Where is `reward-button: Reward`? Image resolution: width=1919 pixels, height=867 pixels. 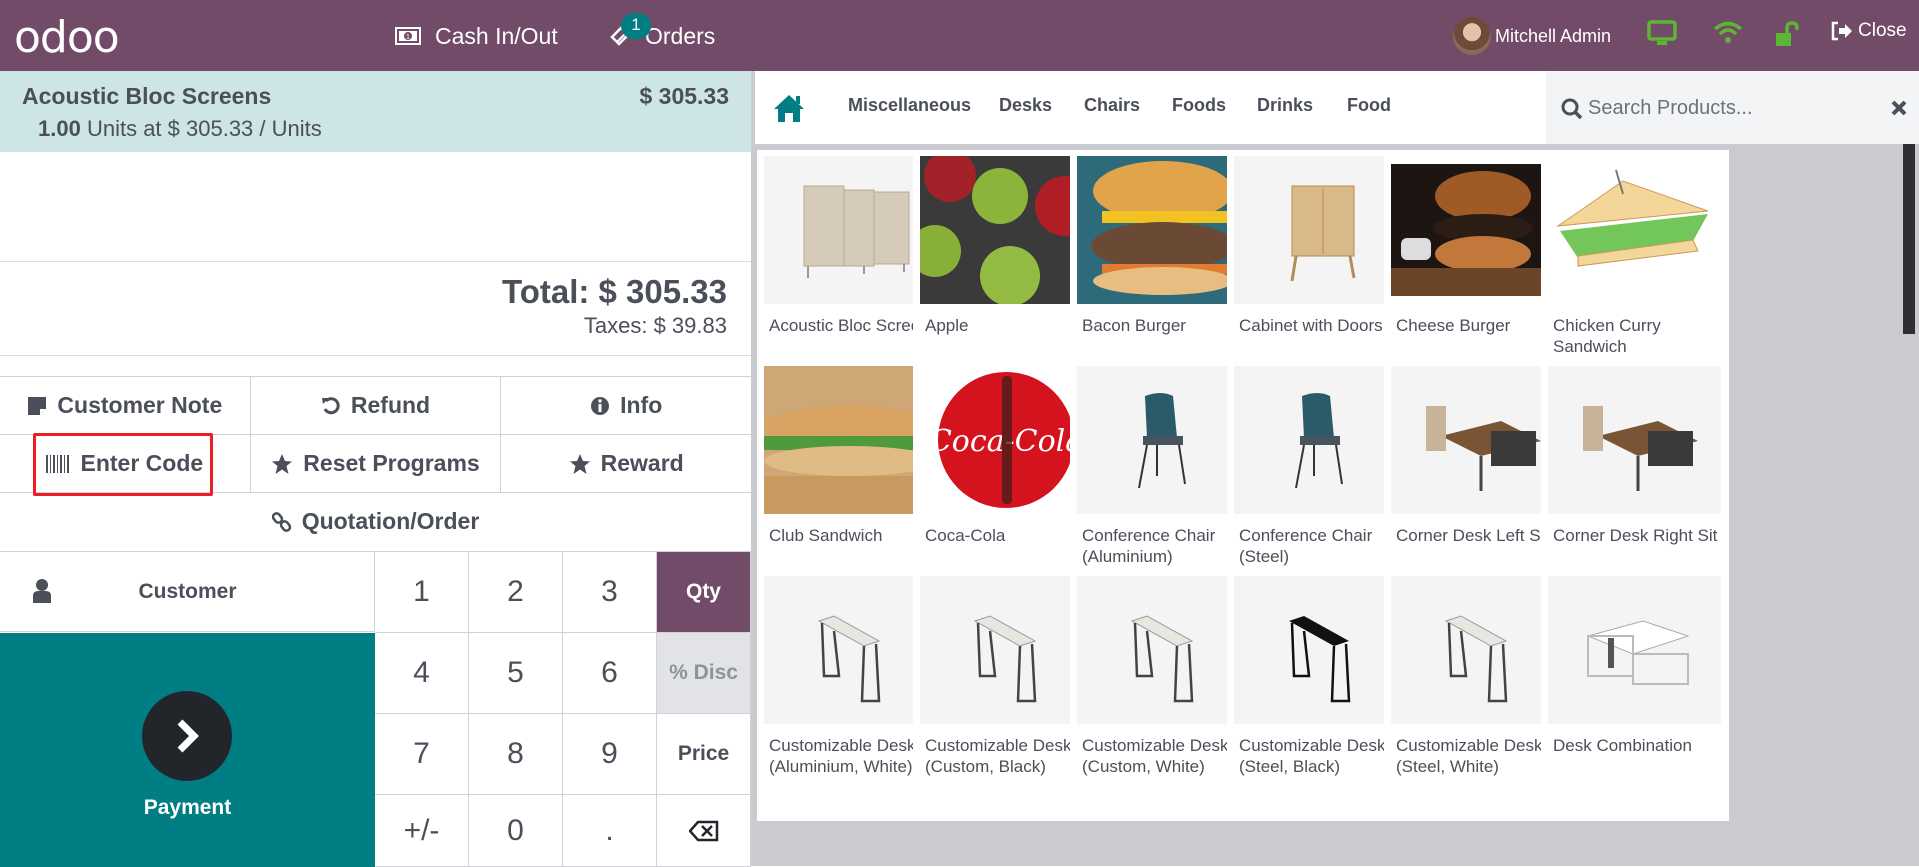
reward-button: Reward is located at coordinates (626, 463).